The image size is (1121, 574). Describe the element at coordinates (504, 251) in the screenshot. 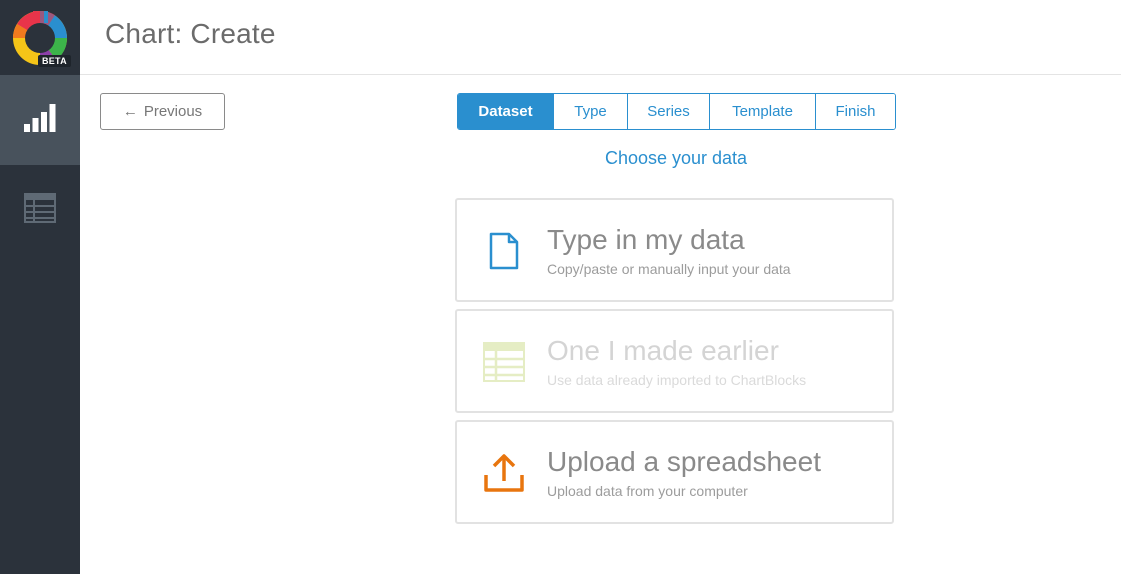

I see `document-icon` at that location.